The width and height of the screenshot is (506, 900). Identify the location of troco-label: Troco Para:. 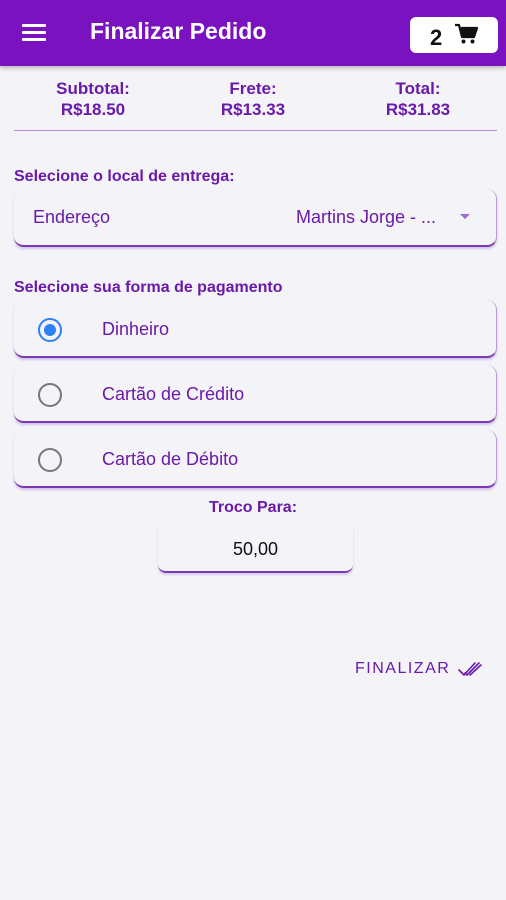
(253, 507).